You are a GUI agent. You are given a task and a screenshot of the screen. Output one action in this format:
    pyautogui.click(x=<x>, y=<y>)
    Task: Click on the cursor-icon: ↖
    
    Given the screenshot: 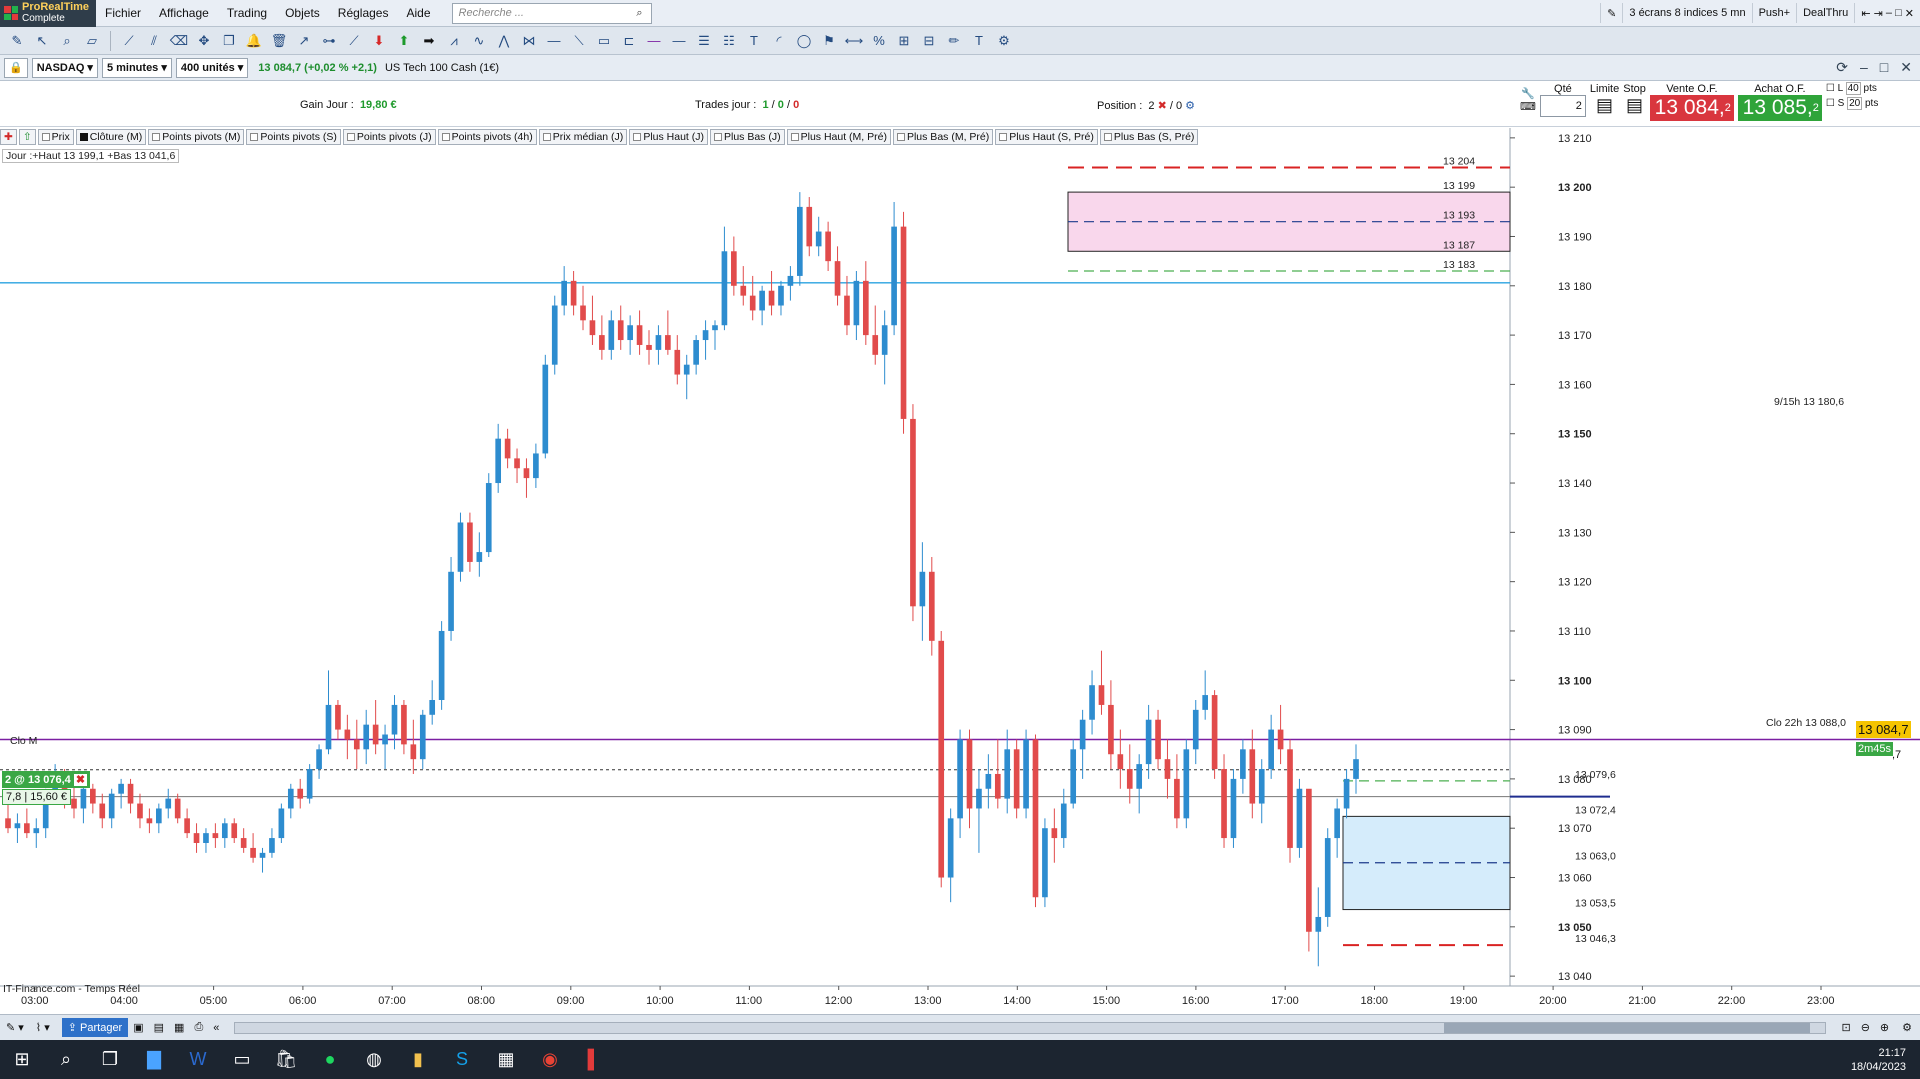 What is the action you would take?
    pyautogui.click(x=42, y=41)
    